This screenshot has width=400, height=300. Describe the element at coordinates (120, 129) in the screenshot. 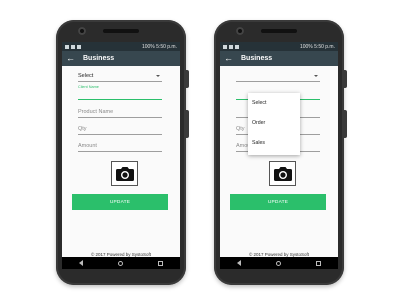

I see `qty-input: Qty` at that location.